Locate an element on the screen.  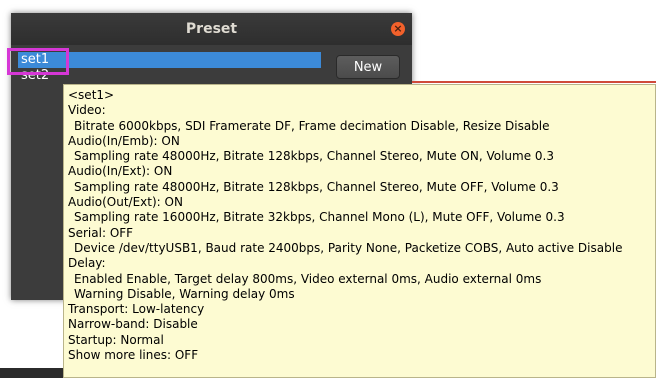
tooltip-line: Warning Disable, Warning delay 0ms is located at coordinates (184, 293).